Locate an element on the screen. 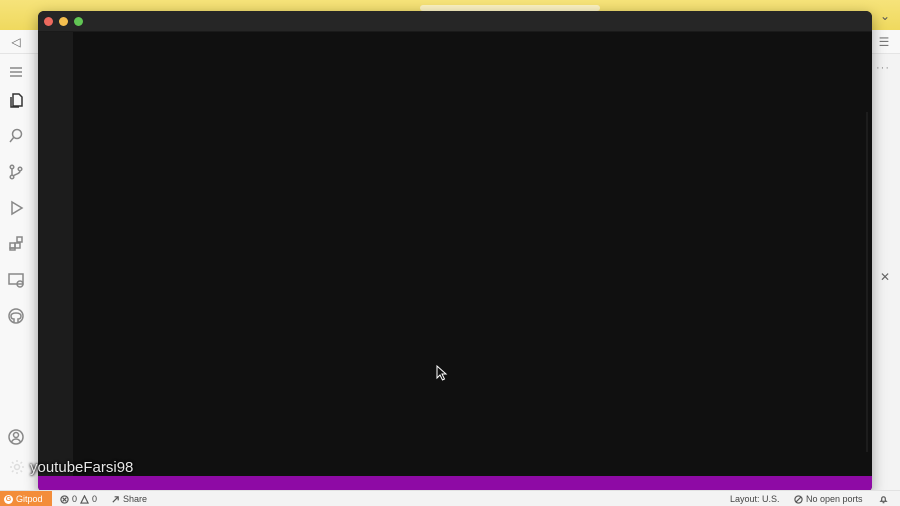 Image resolution: width=900 pixels, height=506 pixels. layout-label: Layout: U.S. is located at coordinates (755, 499).